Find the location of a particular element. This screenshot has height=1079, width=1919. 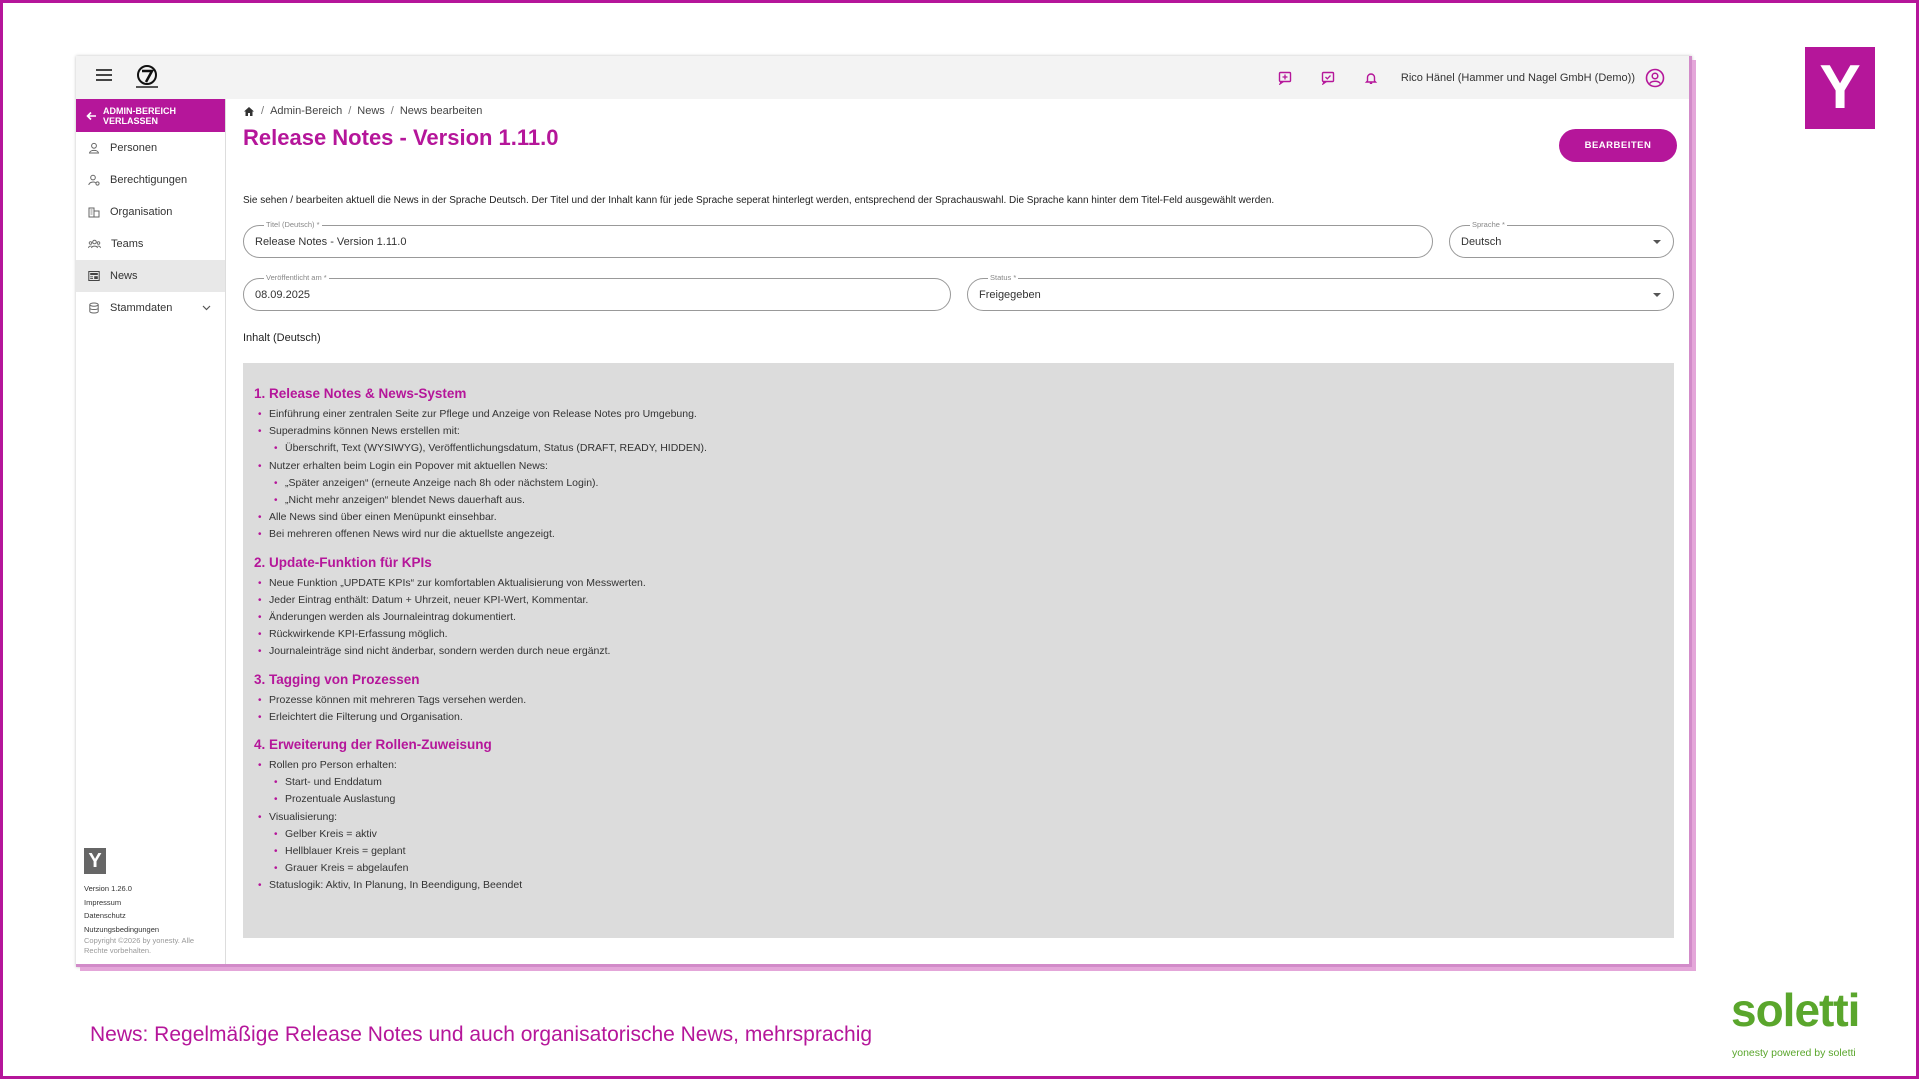

sidebar-item-stammdaten: Stammdaten is located at coordinates (150, 308).